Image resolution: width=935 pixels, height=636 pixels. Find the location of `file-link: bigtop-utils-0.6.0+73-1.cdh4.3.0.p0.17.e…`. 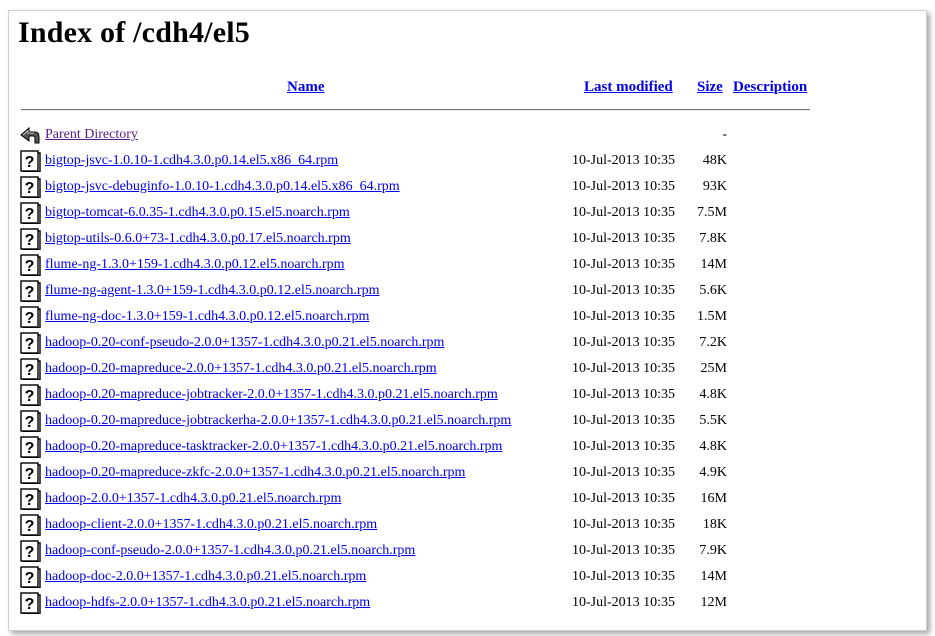

file-link: bigtop-utils-0.6.0+73-1.cdh4.3.0.p0.17.e… is located at coordinates (198, 239).